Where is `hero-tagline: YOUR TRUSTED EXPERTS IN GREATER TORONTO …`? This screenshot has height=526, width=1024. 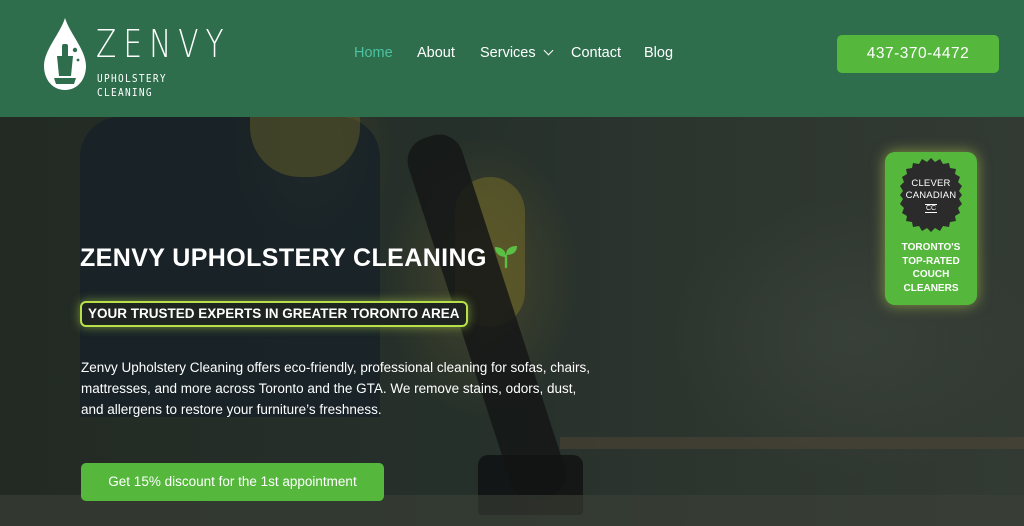
hero-tagline: YOUR TRUSTED EXPERTS IN GREATER TORONTO … is located at coordinates (274, 314).